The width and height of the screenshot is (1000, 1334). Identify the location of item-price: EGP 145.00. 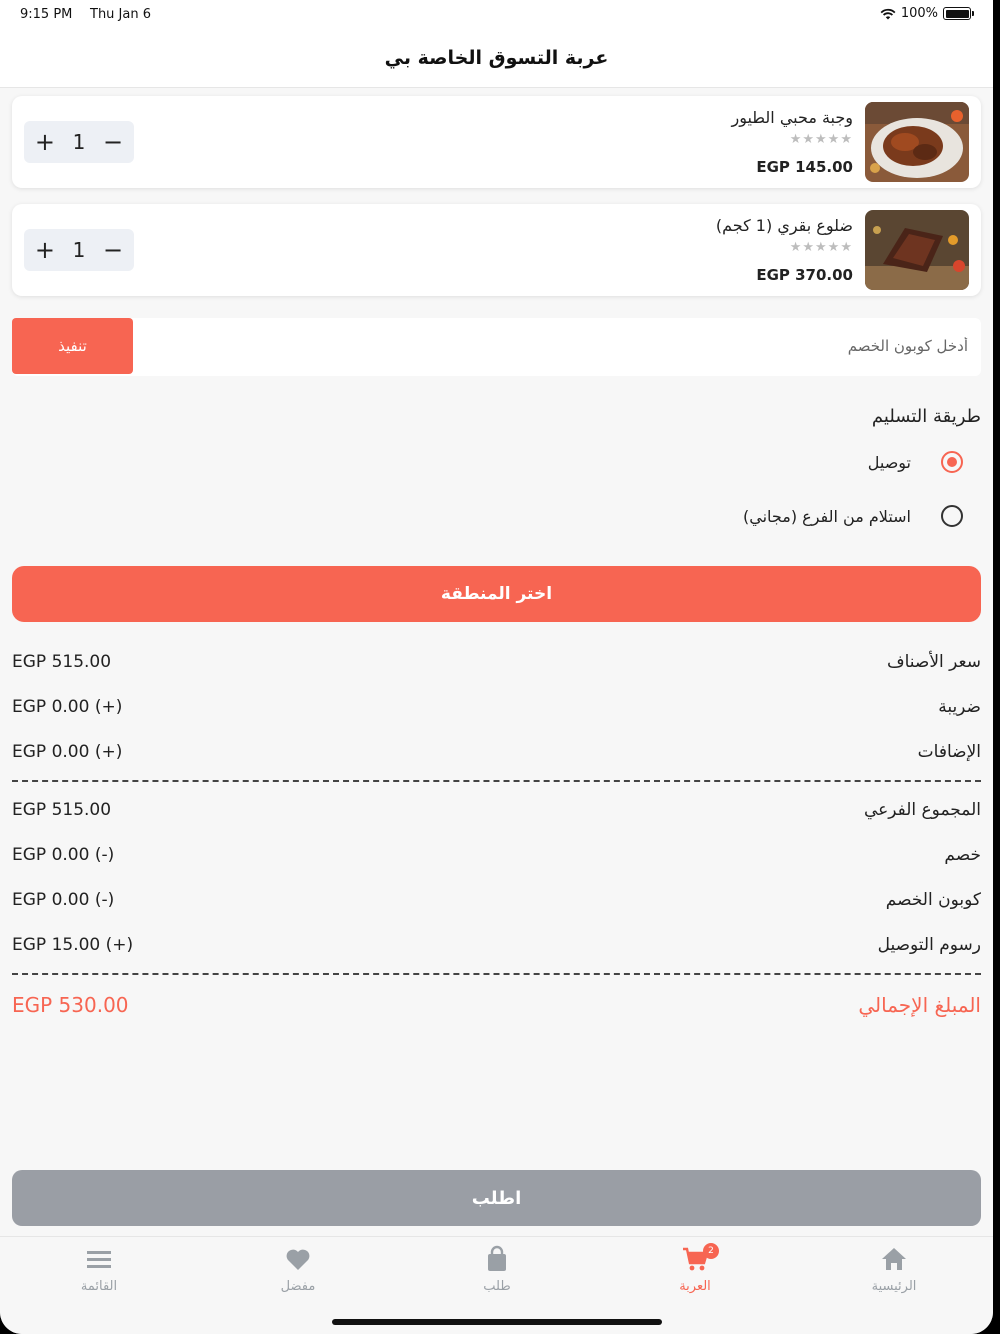
(804, 167).